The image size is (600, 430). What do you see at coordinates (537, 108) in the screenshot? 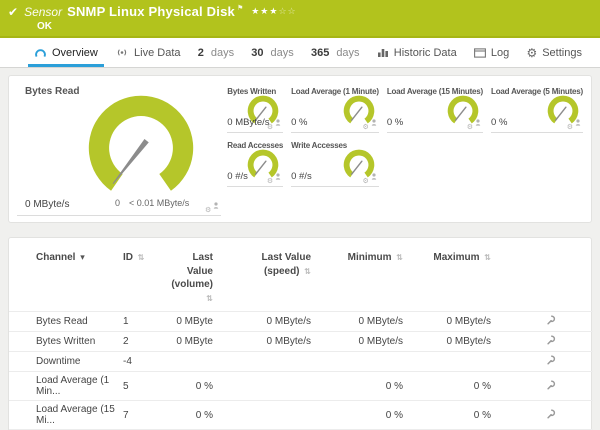
I see `gauge-load-average-5min: Load Average (5 Minutes) 0 % ⚙` at bounding box center [537, 108].